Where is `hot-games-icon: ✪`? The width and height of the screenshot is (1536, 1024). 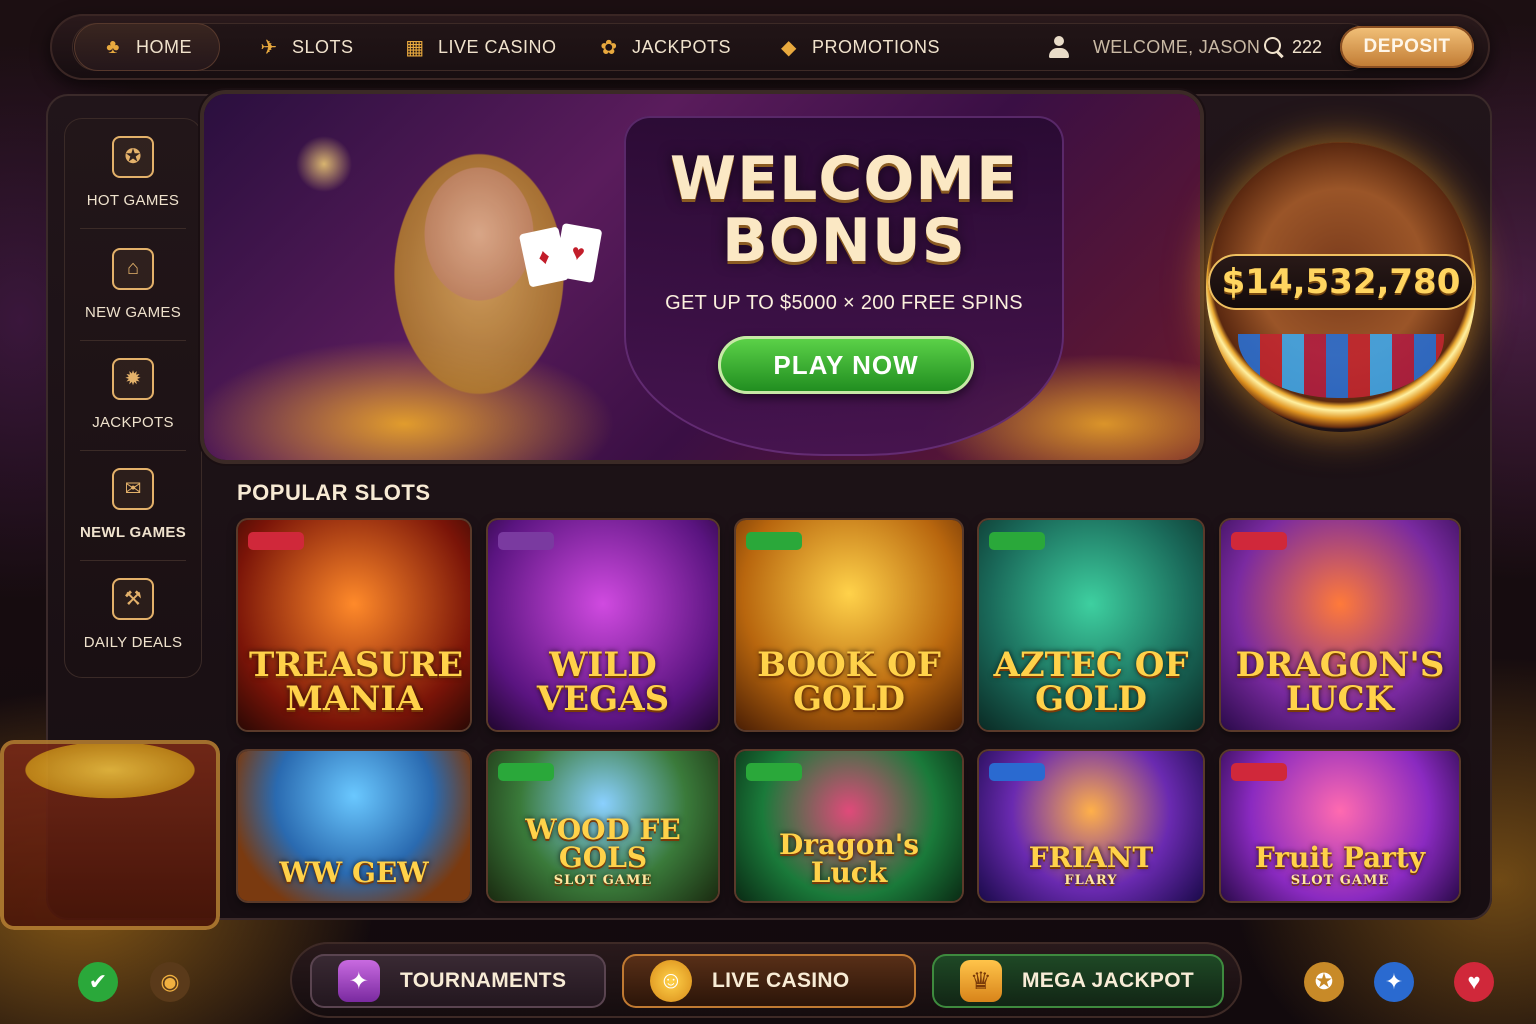 hot-games-icon: ✪ is located at coordinates (133, 156).